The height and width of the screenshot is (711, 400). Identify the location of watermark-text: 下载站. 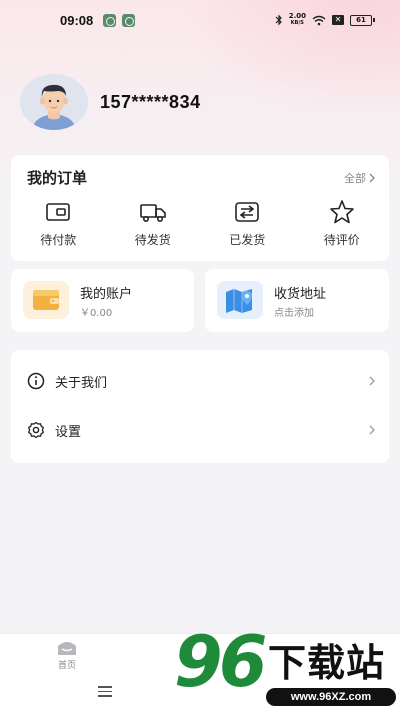
(327, 663).